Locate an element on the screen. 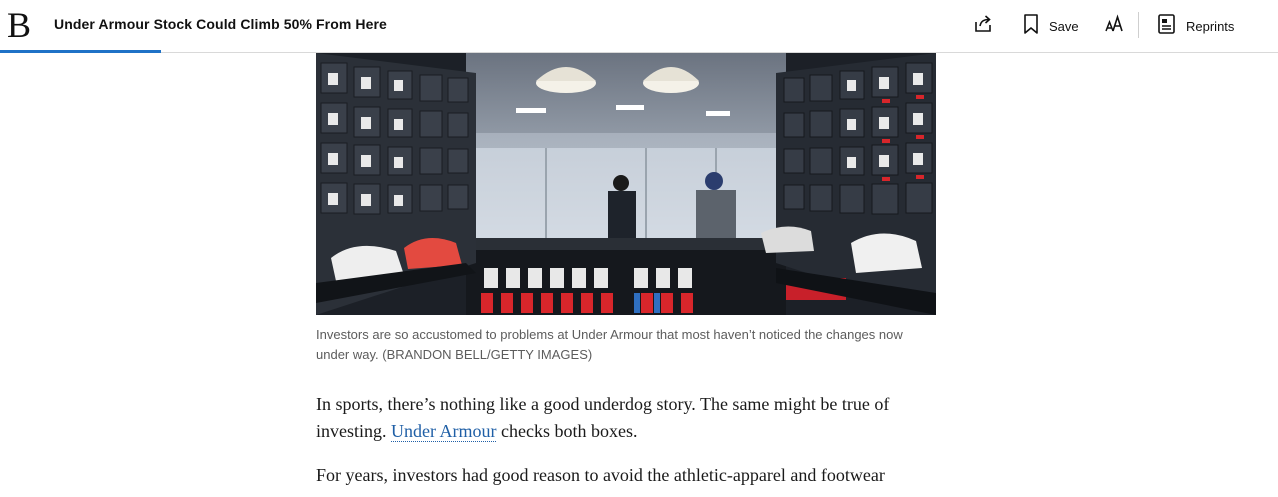 This screenshot has height=497, width=1278. share-button is located at coordinates (983, 26).